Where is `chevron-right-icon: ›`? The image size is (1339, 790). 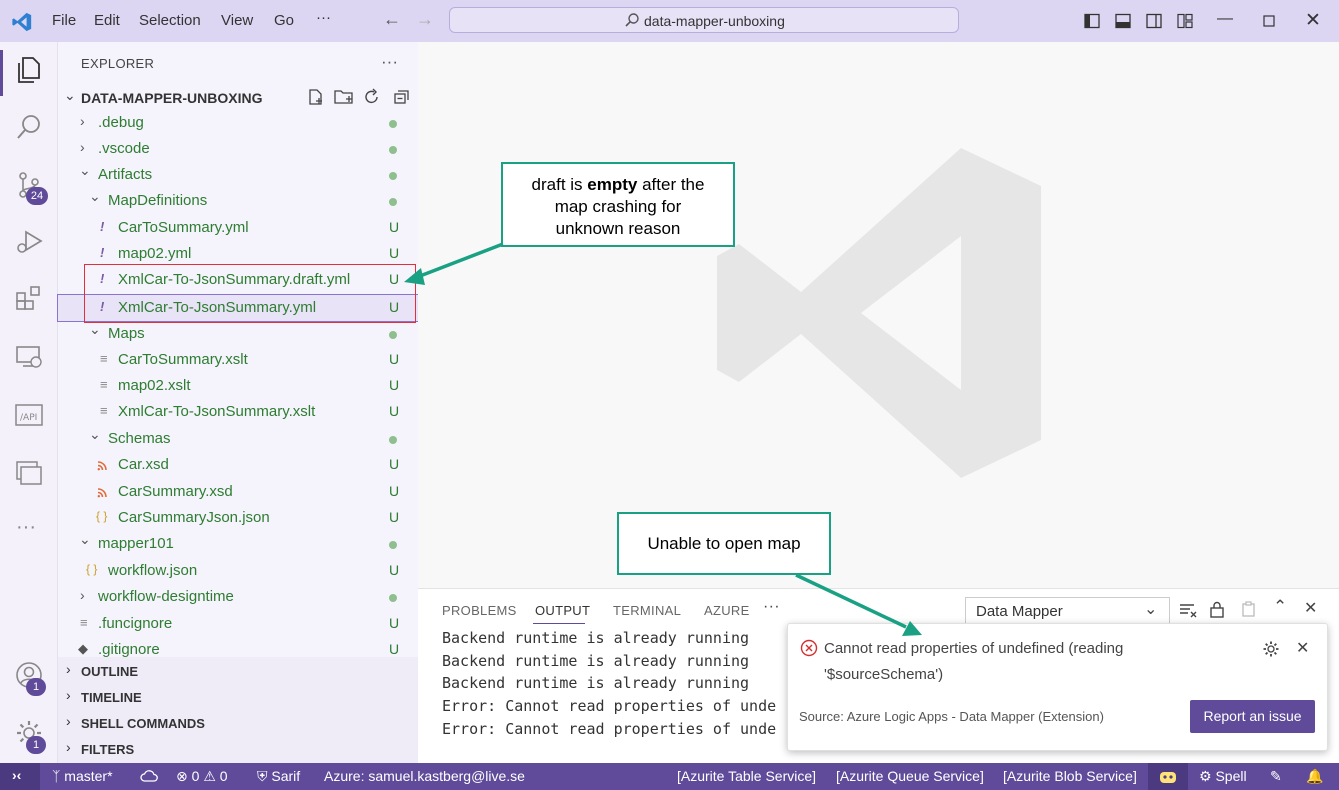 chevron-right-icon: › is located at coordinates (68, 721).